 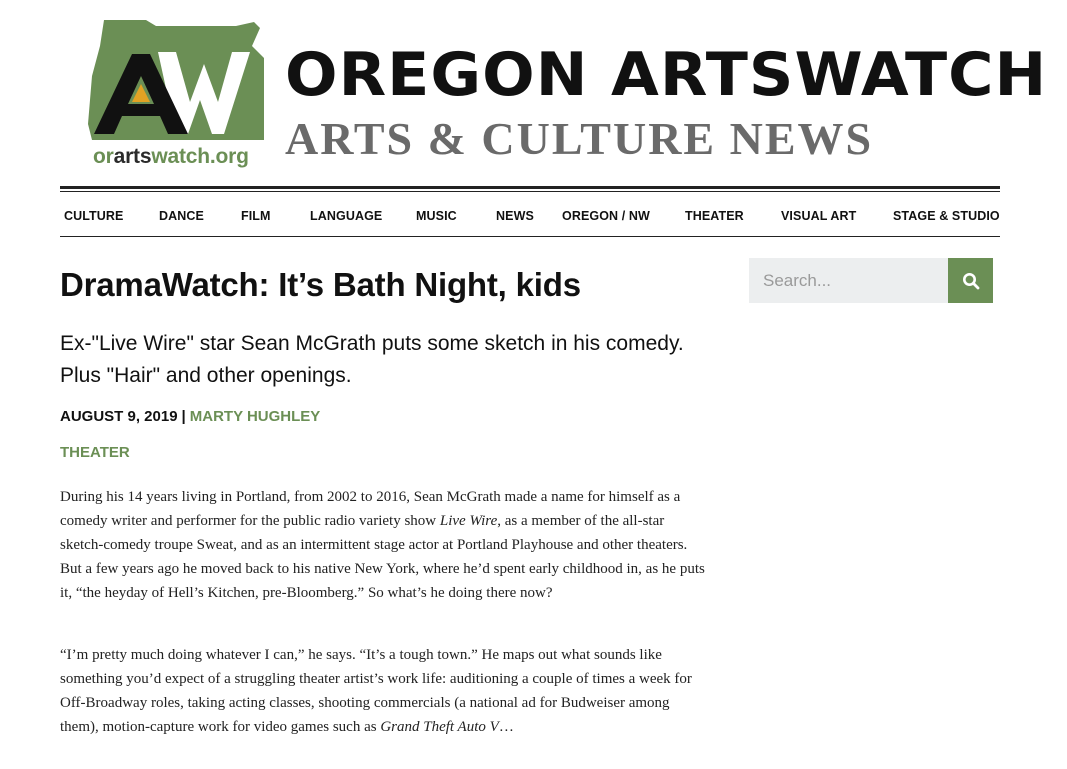 I want to click on article-title: DramaWatch: It’s Bath Night, kids, so click(x=320, y=284).